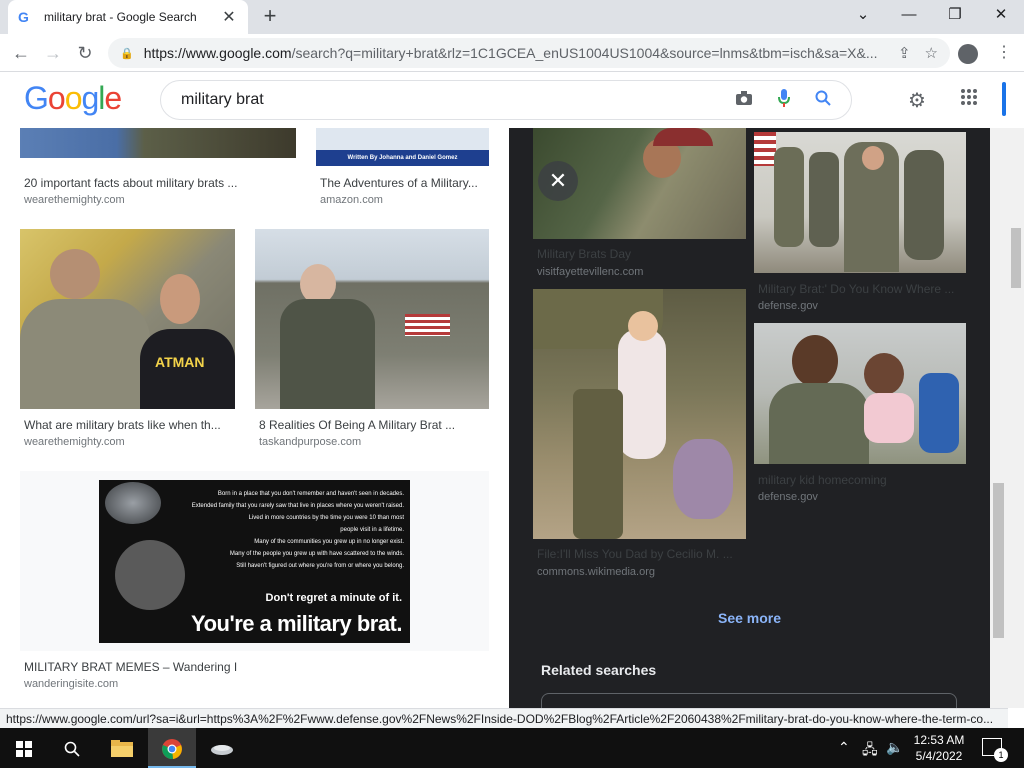 The image size is (1024, 768). What do you see at coordinates (863, 15) in the screenshot?
I see `tab-search-button: ⌄` at bounding box center [863, 15].